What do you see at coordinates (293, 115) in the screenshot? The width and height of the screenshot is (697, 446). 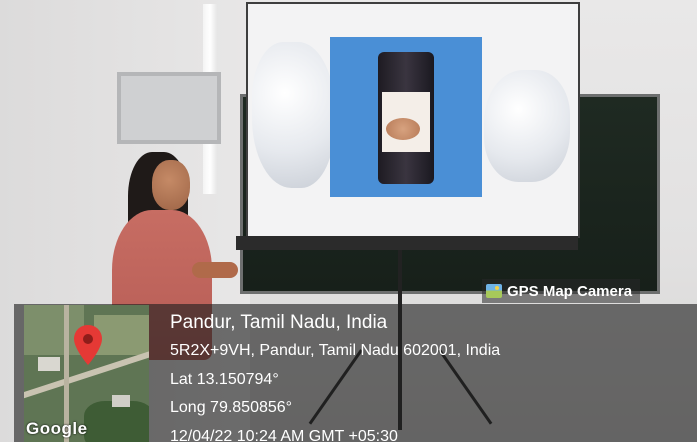 I see `slide-tooth-image-left` at bounding box center [293, 115].